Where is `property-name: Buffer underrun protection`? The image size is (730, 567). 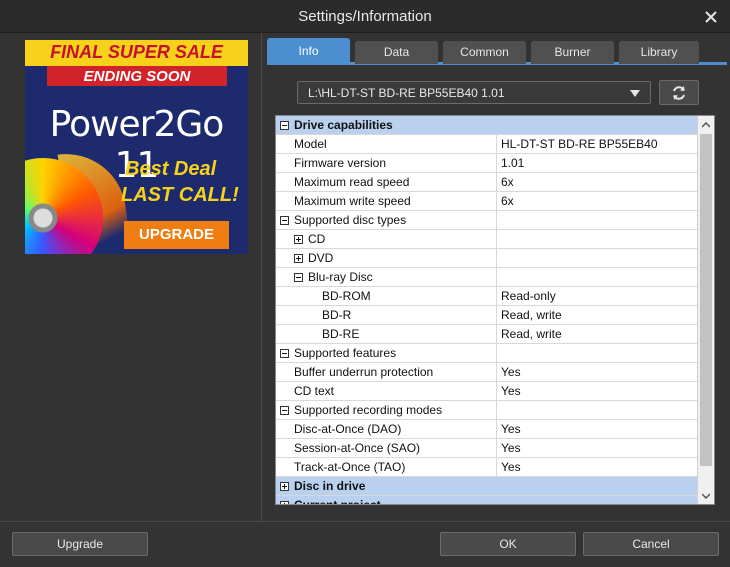 property-name: Buffer underrun protection is located at coordinates (364, 372).